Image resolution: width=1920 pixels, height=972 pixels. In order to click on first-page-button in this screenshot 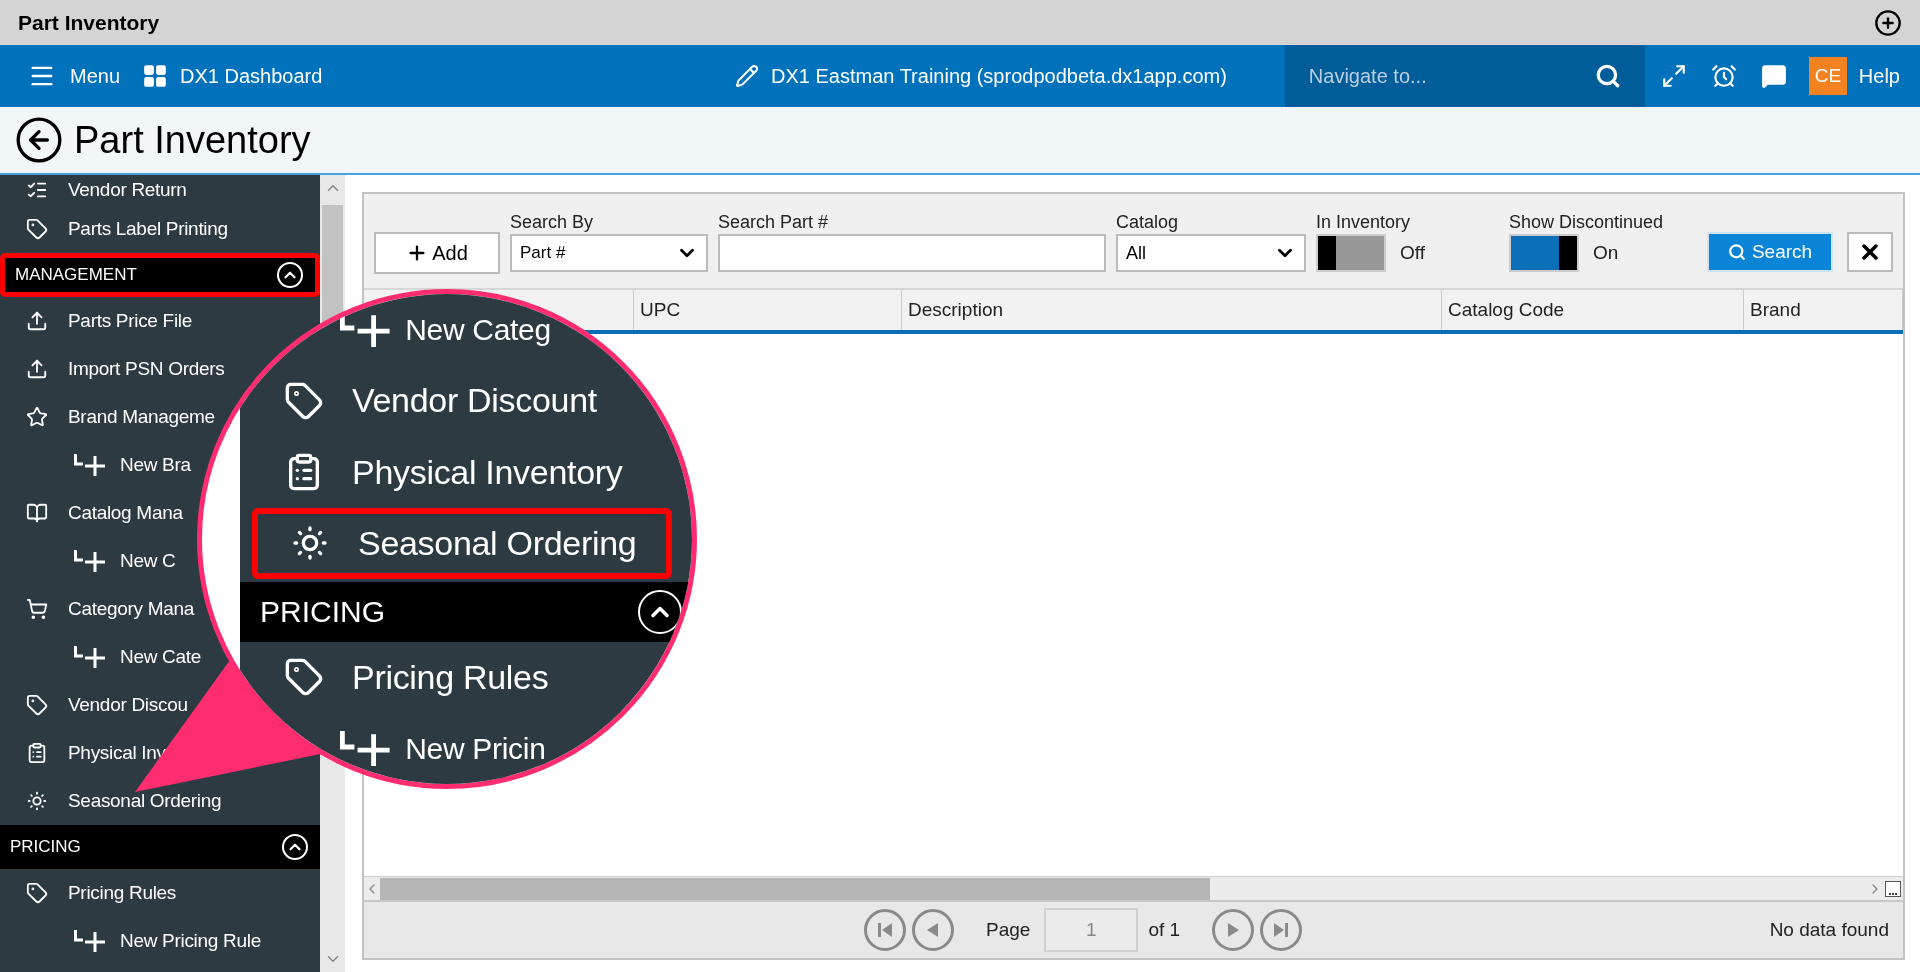, I will do `click(885, 930)`.